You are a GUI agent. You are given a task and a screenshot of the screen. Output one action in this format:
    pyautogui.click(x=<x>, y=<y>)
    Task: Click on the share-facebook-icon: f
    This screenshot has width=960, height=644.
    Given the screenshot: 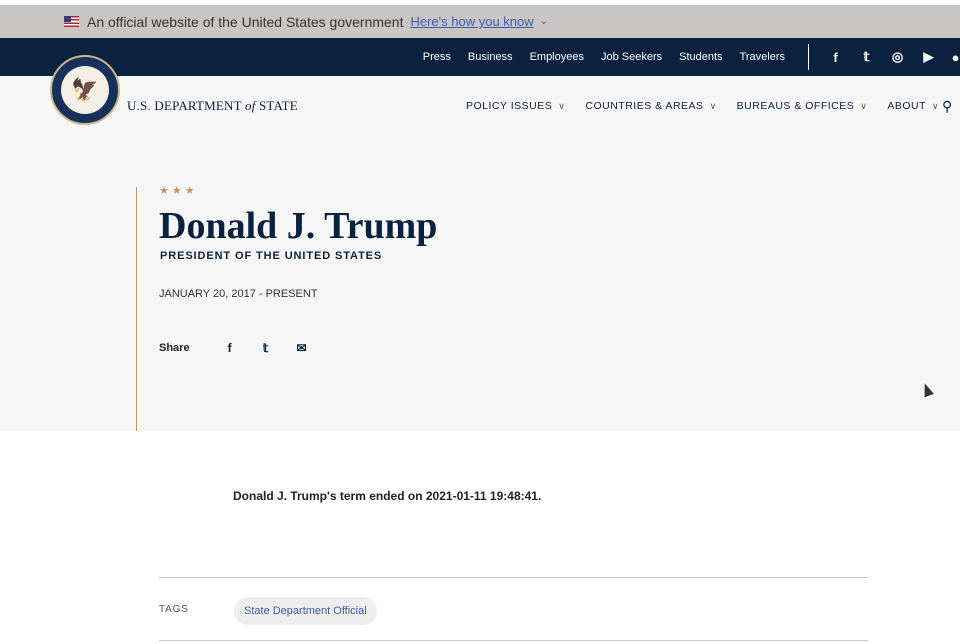 What is the action you would take?
    pyautogui.click(x=230, y=348)
    